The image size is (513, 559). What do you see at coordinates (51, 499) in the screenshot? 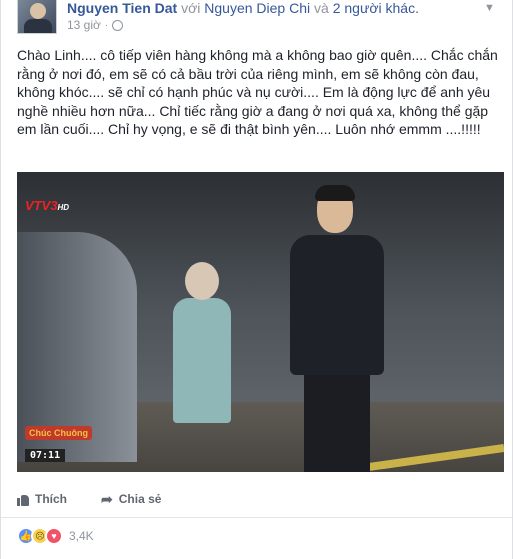
I see `like-label: Thích` at bounding box center [51, 499].